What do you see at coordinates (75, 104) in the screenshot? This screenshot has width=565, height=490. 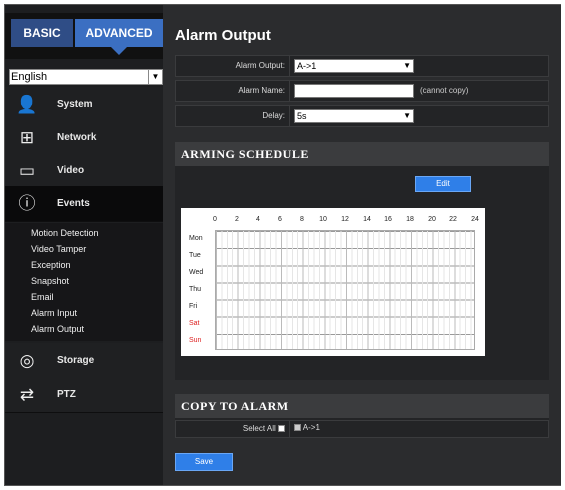 I see `sidebar-item-label: System` at bounding box center [75, 104].